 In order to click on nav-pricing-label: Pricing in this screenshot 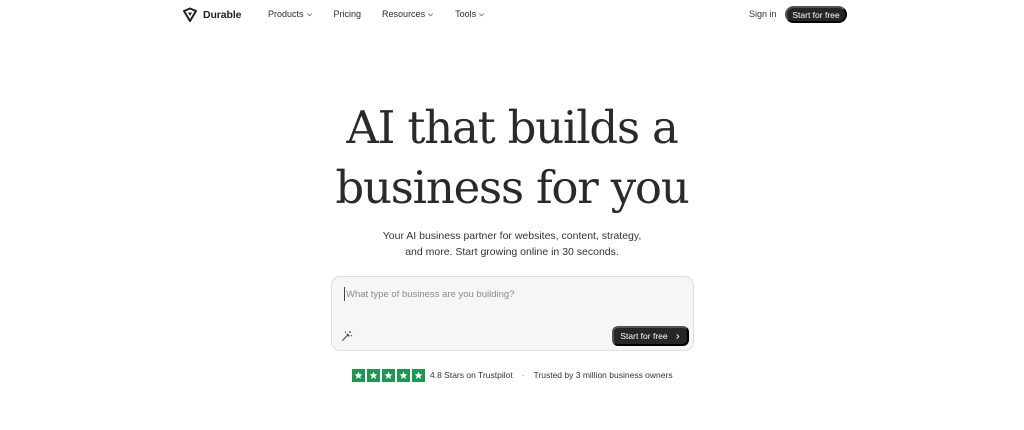, I will do `click(347, 14)`.